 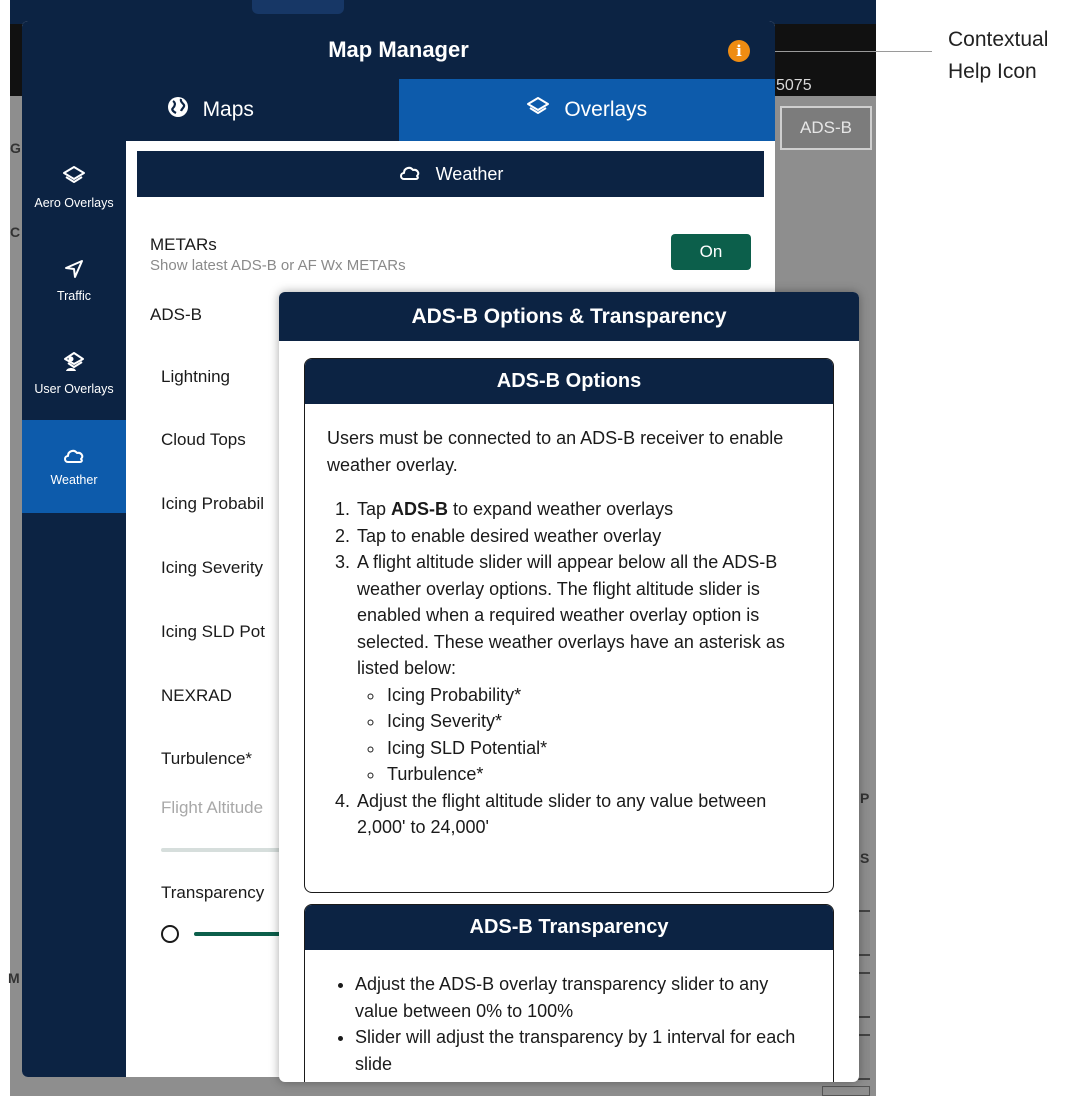 I want to click on tab-overlays: Overlays, so click(x=586, y=110).